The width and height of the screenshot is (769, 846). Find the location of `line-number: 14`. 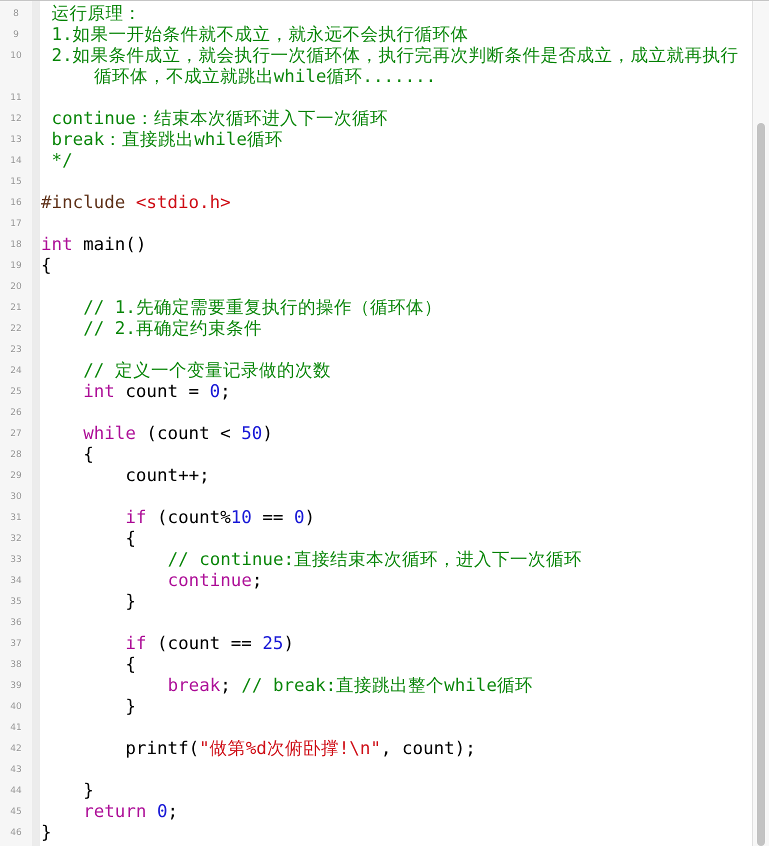

line-number: 14 is located at coordinates (16, 161).